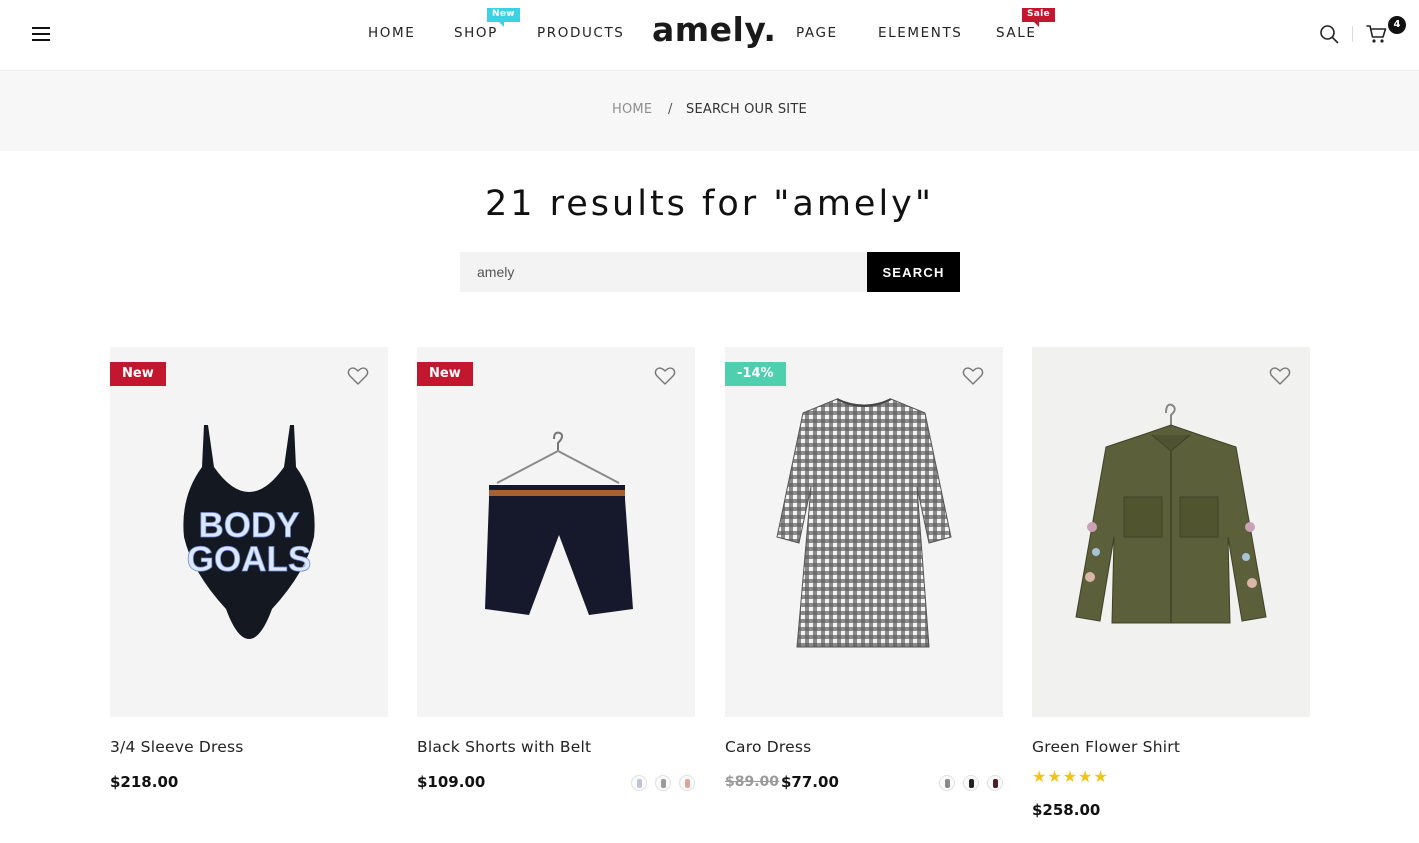 The image size is (1419, 843). I want to click on bodysuit-image: BODY GOALS, so click(249, 532).